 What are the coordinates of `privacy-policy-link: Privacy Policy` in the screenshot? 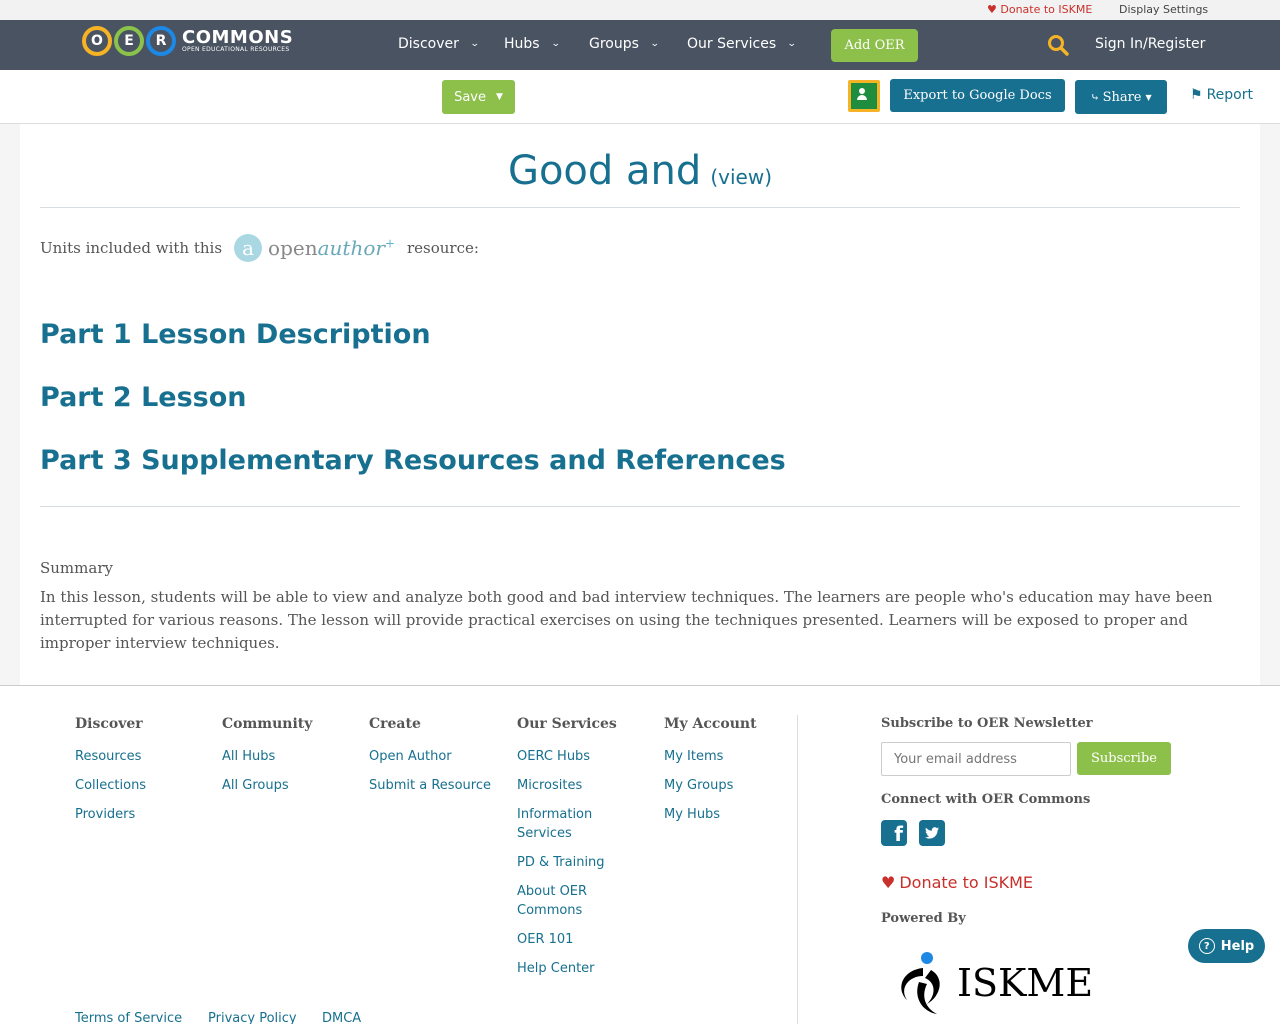 It's located at (252, 1017).